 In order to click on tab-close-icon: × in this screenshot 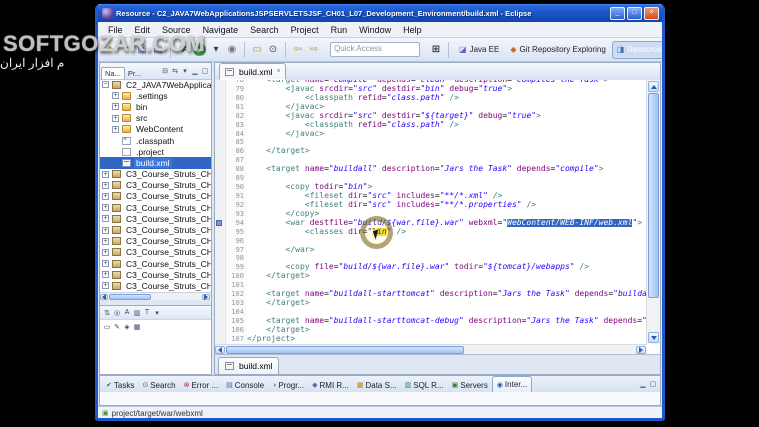, I will do `click(279, 71)`.